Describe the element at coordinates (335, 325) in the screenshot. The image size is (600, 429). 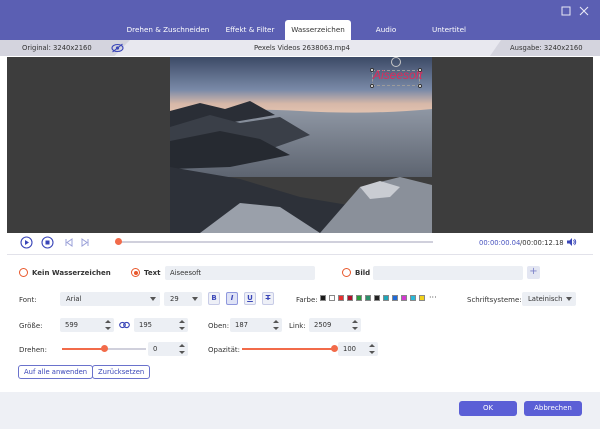
I see `left-stepper: 2509` at that location.